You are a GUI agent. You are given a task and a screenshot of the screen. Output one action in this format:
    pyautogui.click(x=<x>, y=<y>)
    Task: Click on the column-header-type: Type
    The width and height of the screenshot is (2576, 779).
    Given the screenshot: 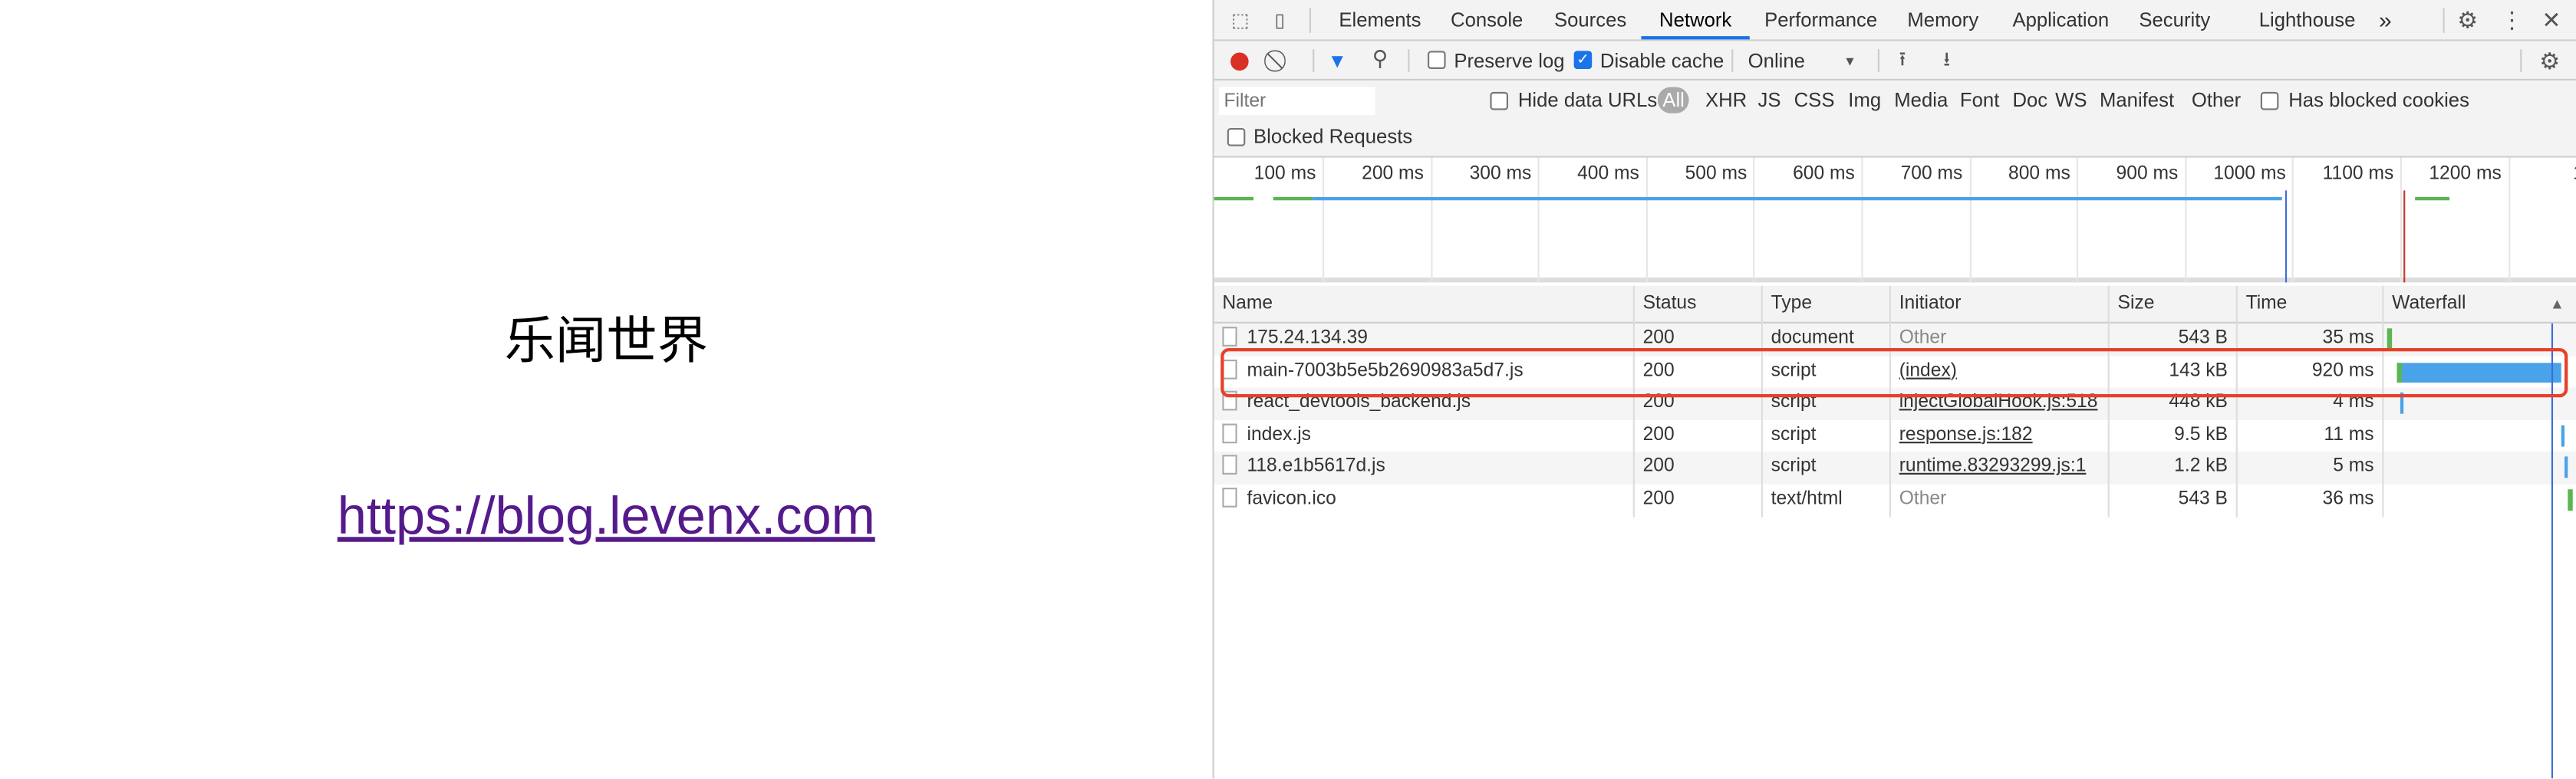 What is the action you would take?
    pyautogui.click(x=1827, y=304)
    